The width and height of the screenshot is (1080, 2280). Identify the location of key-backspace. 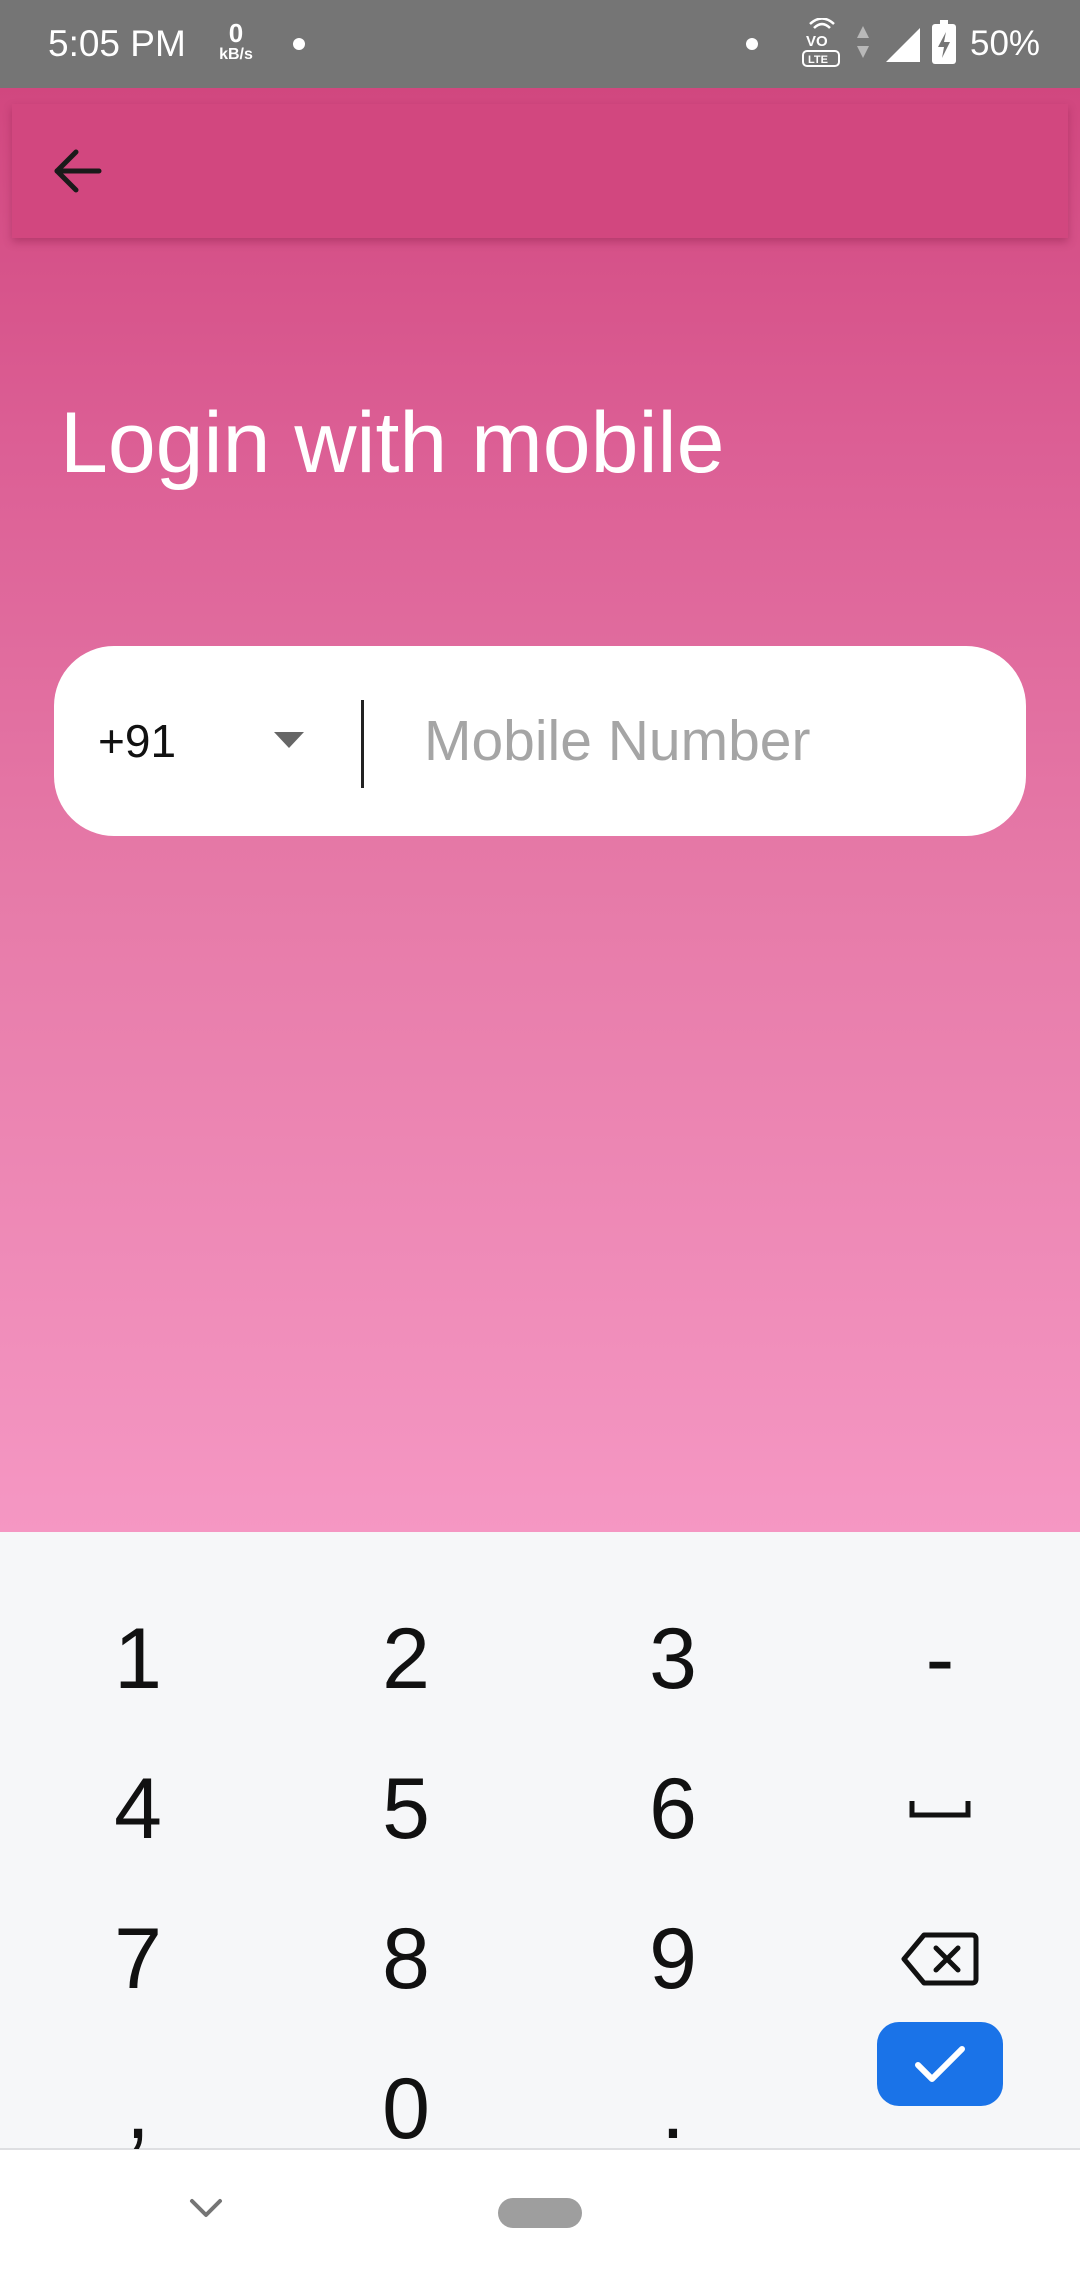
(940, 1959).